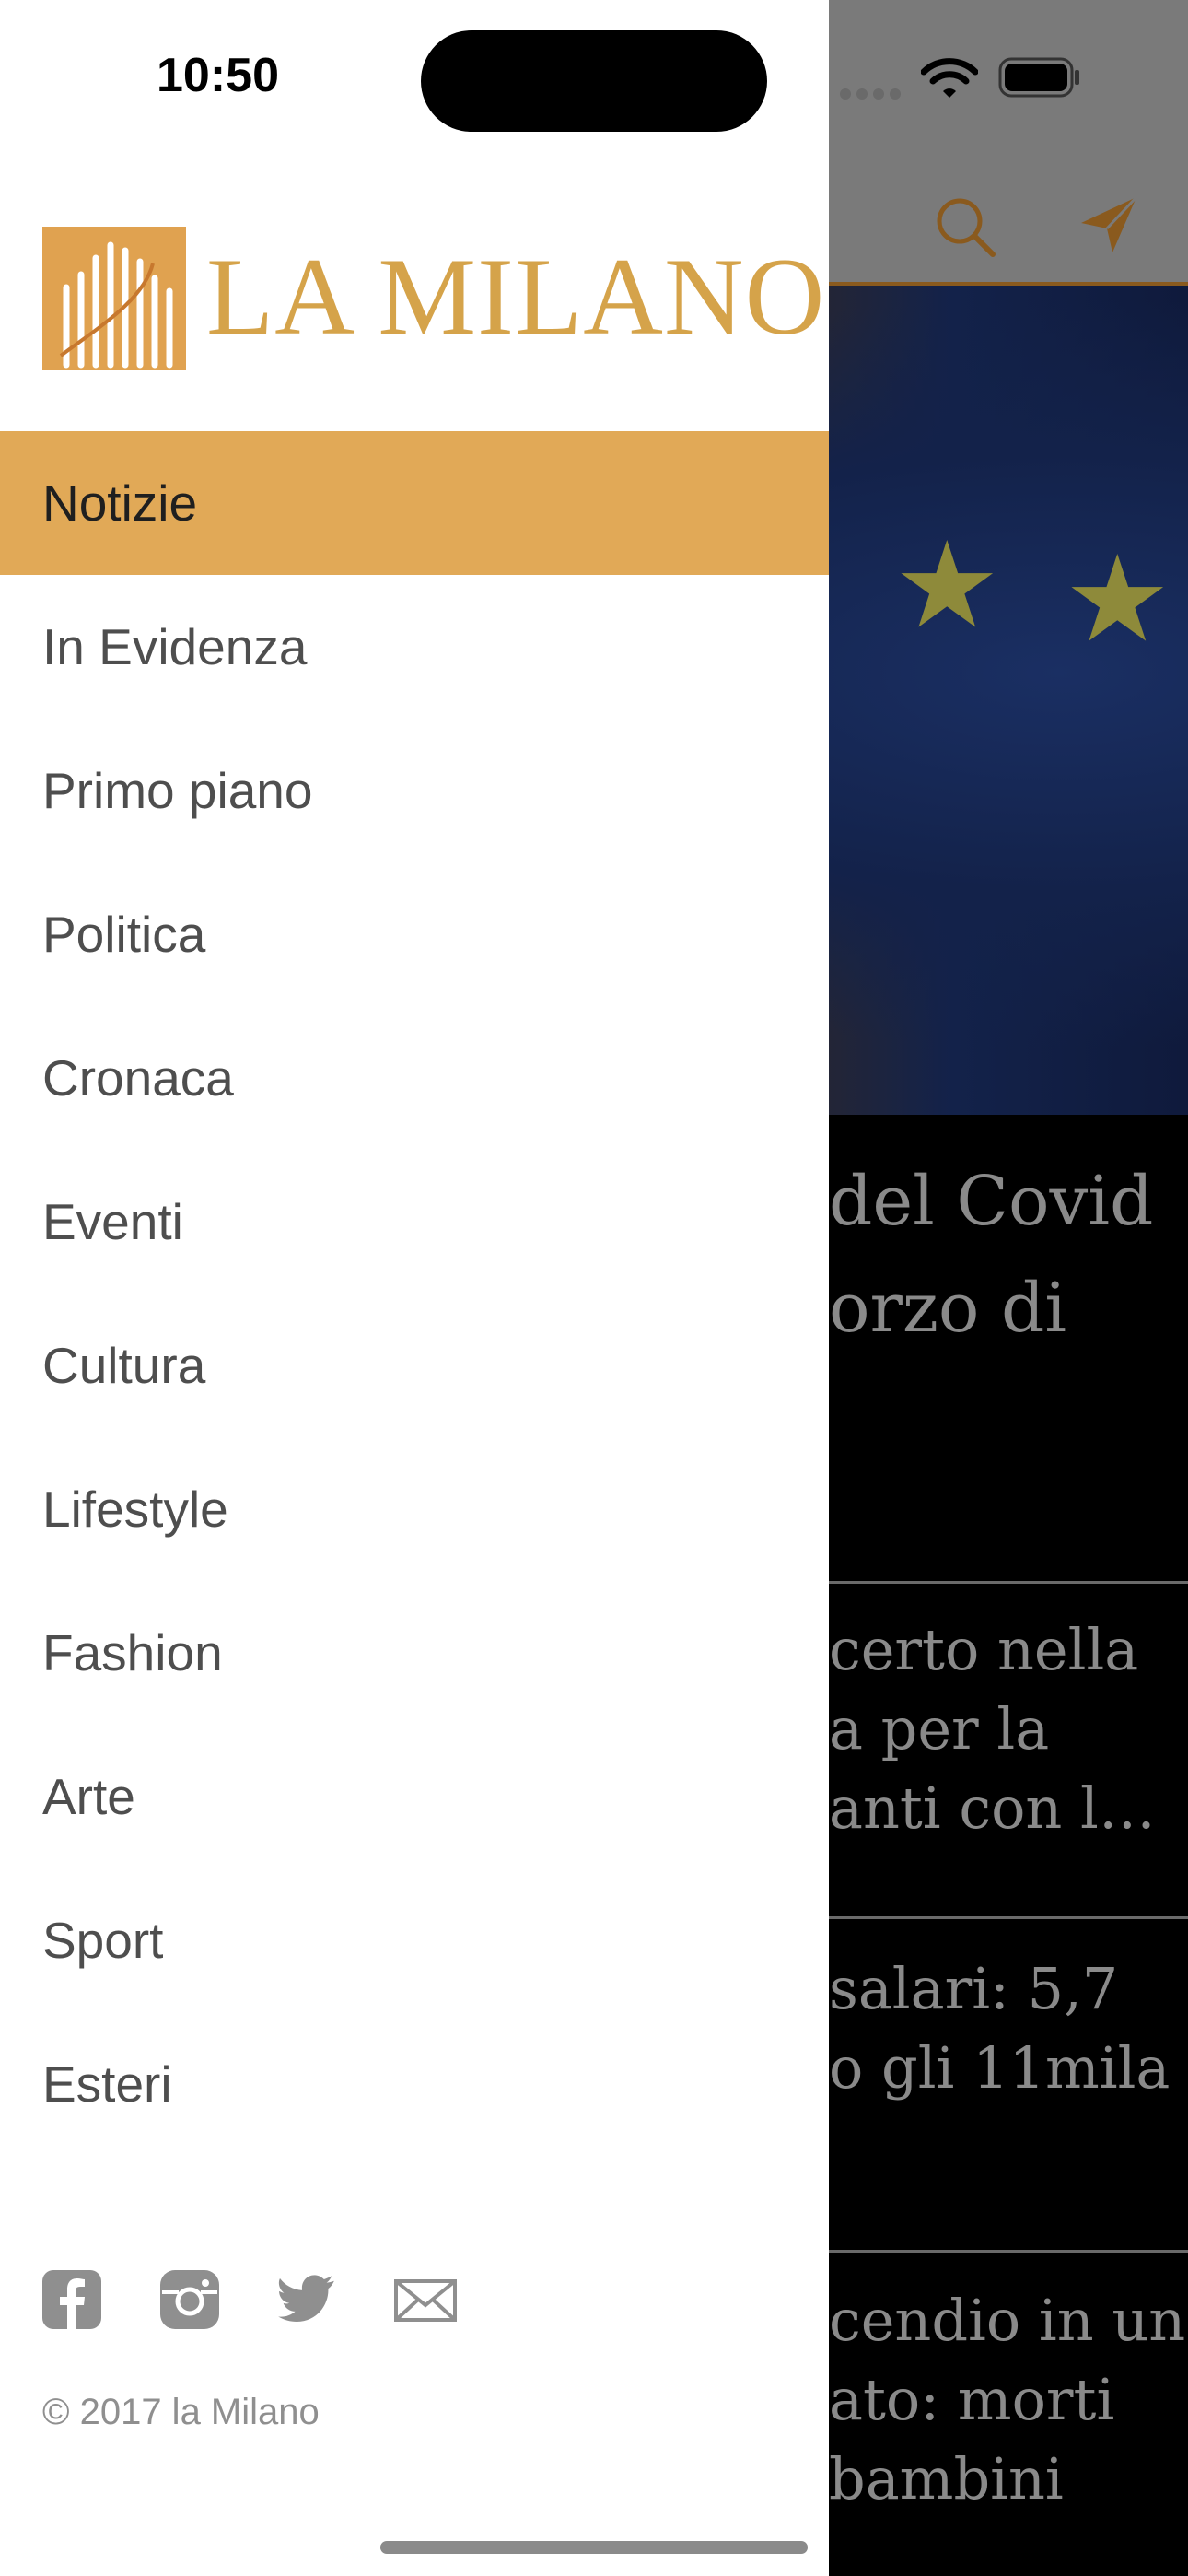 The width and height of the screenshot is (1188, 2576). I want to click on status-time: 10:50, so click(218, 75).